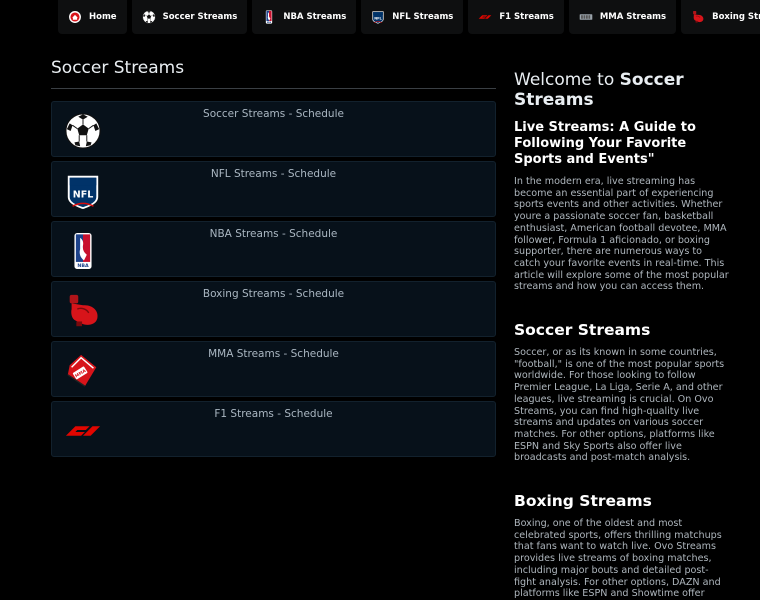  Describe the element at coordinates (583, 501) in the screenshot. I see `boxing-heading: Boxing Streams` at that location.